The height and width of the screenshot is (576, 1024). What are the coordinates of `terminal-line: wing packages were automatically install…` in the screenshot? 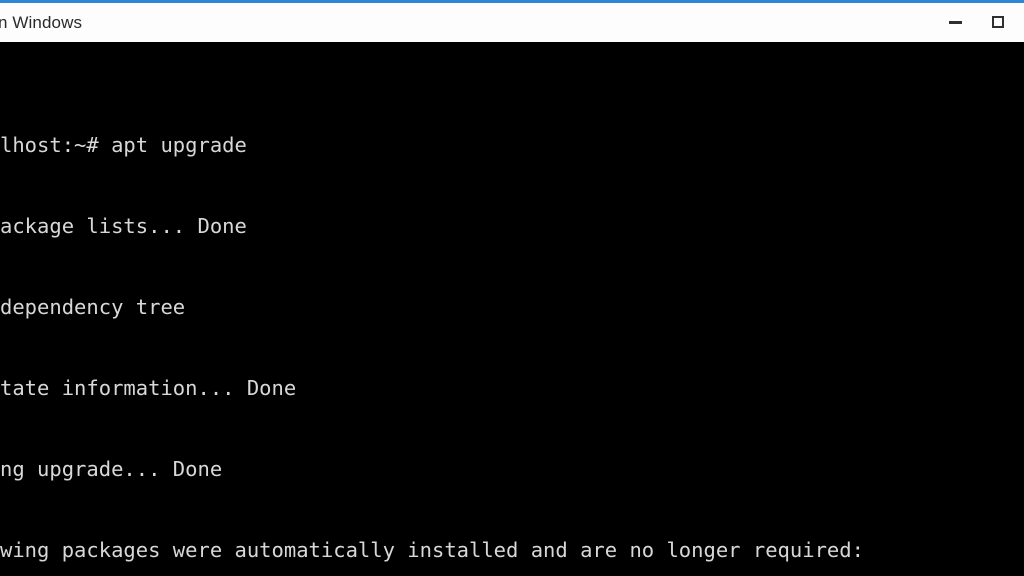 It's located at (432, 550).